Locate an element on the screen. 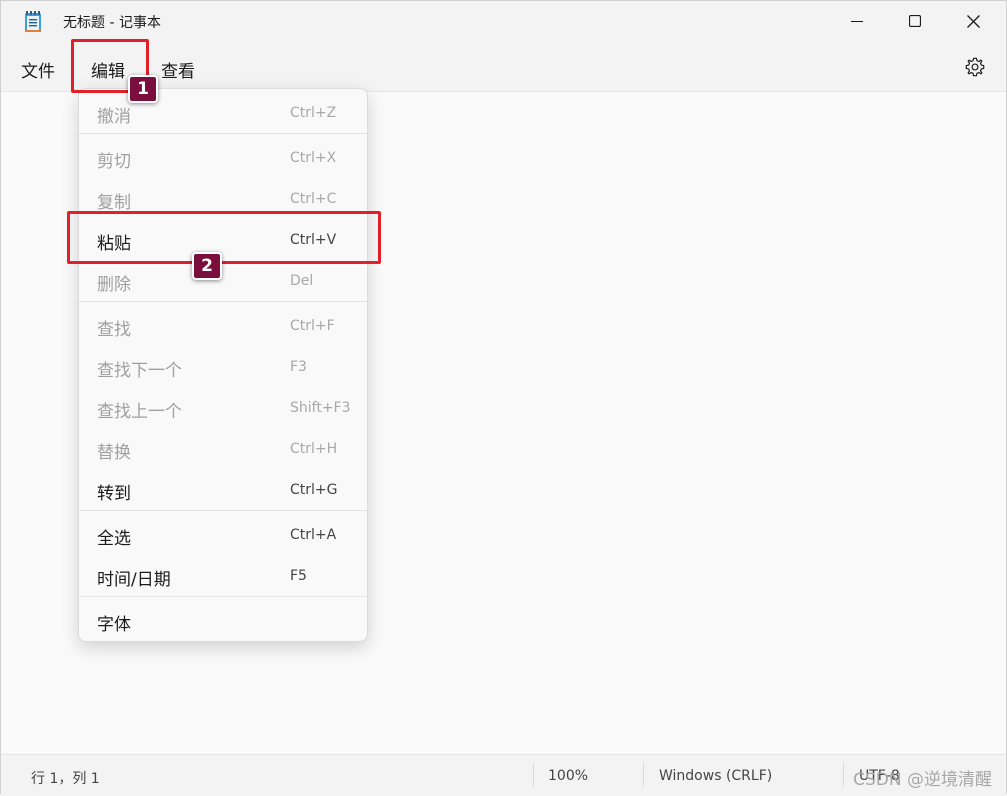  menu-item-label: 复制 is located at coordinates (114, 203).